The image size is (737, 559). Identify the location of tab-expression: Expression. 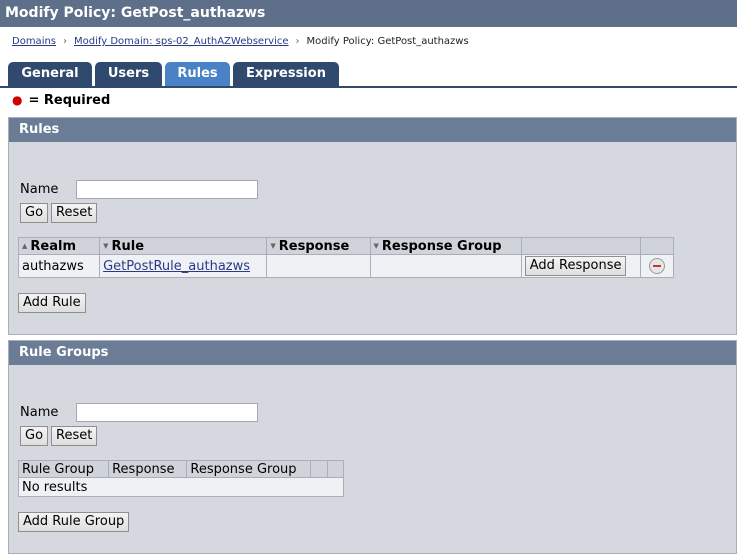
(286, 74).